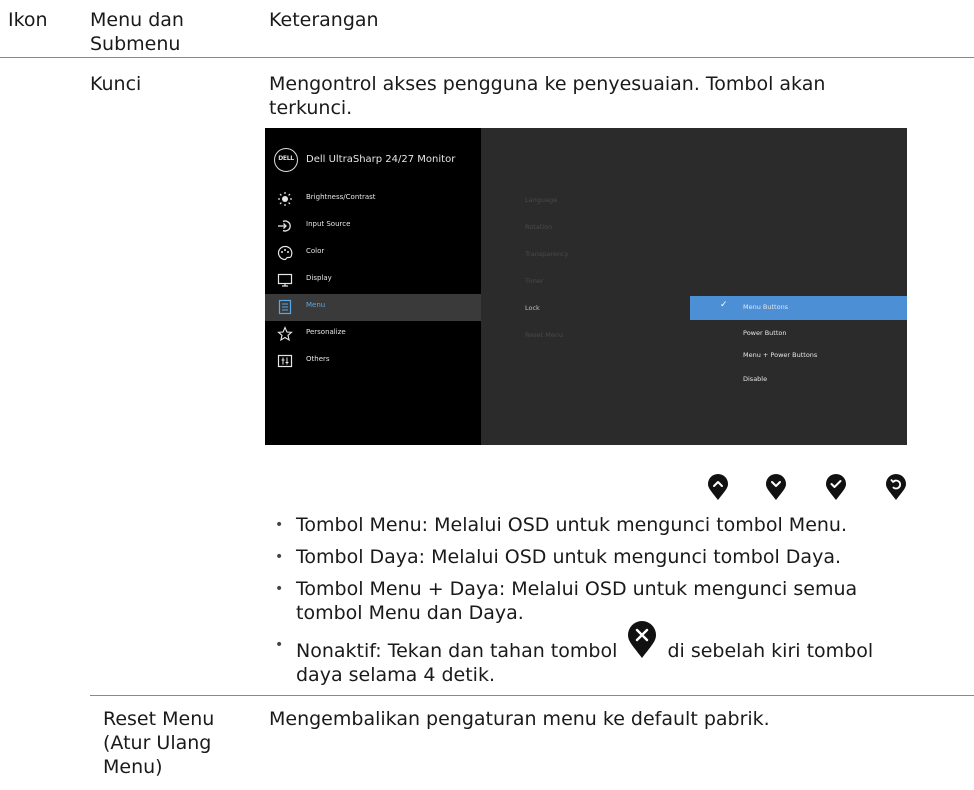  What do you see at coordinates (373, 253) in the screenshot?
I see `osd-menu-item-color: Color` at bounding box center [373, 253].